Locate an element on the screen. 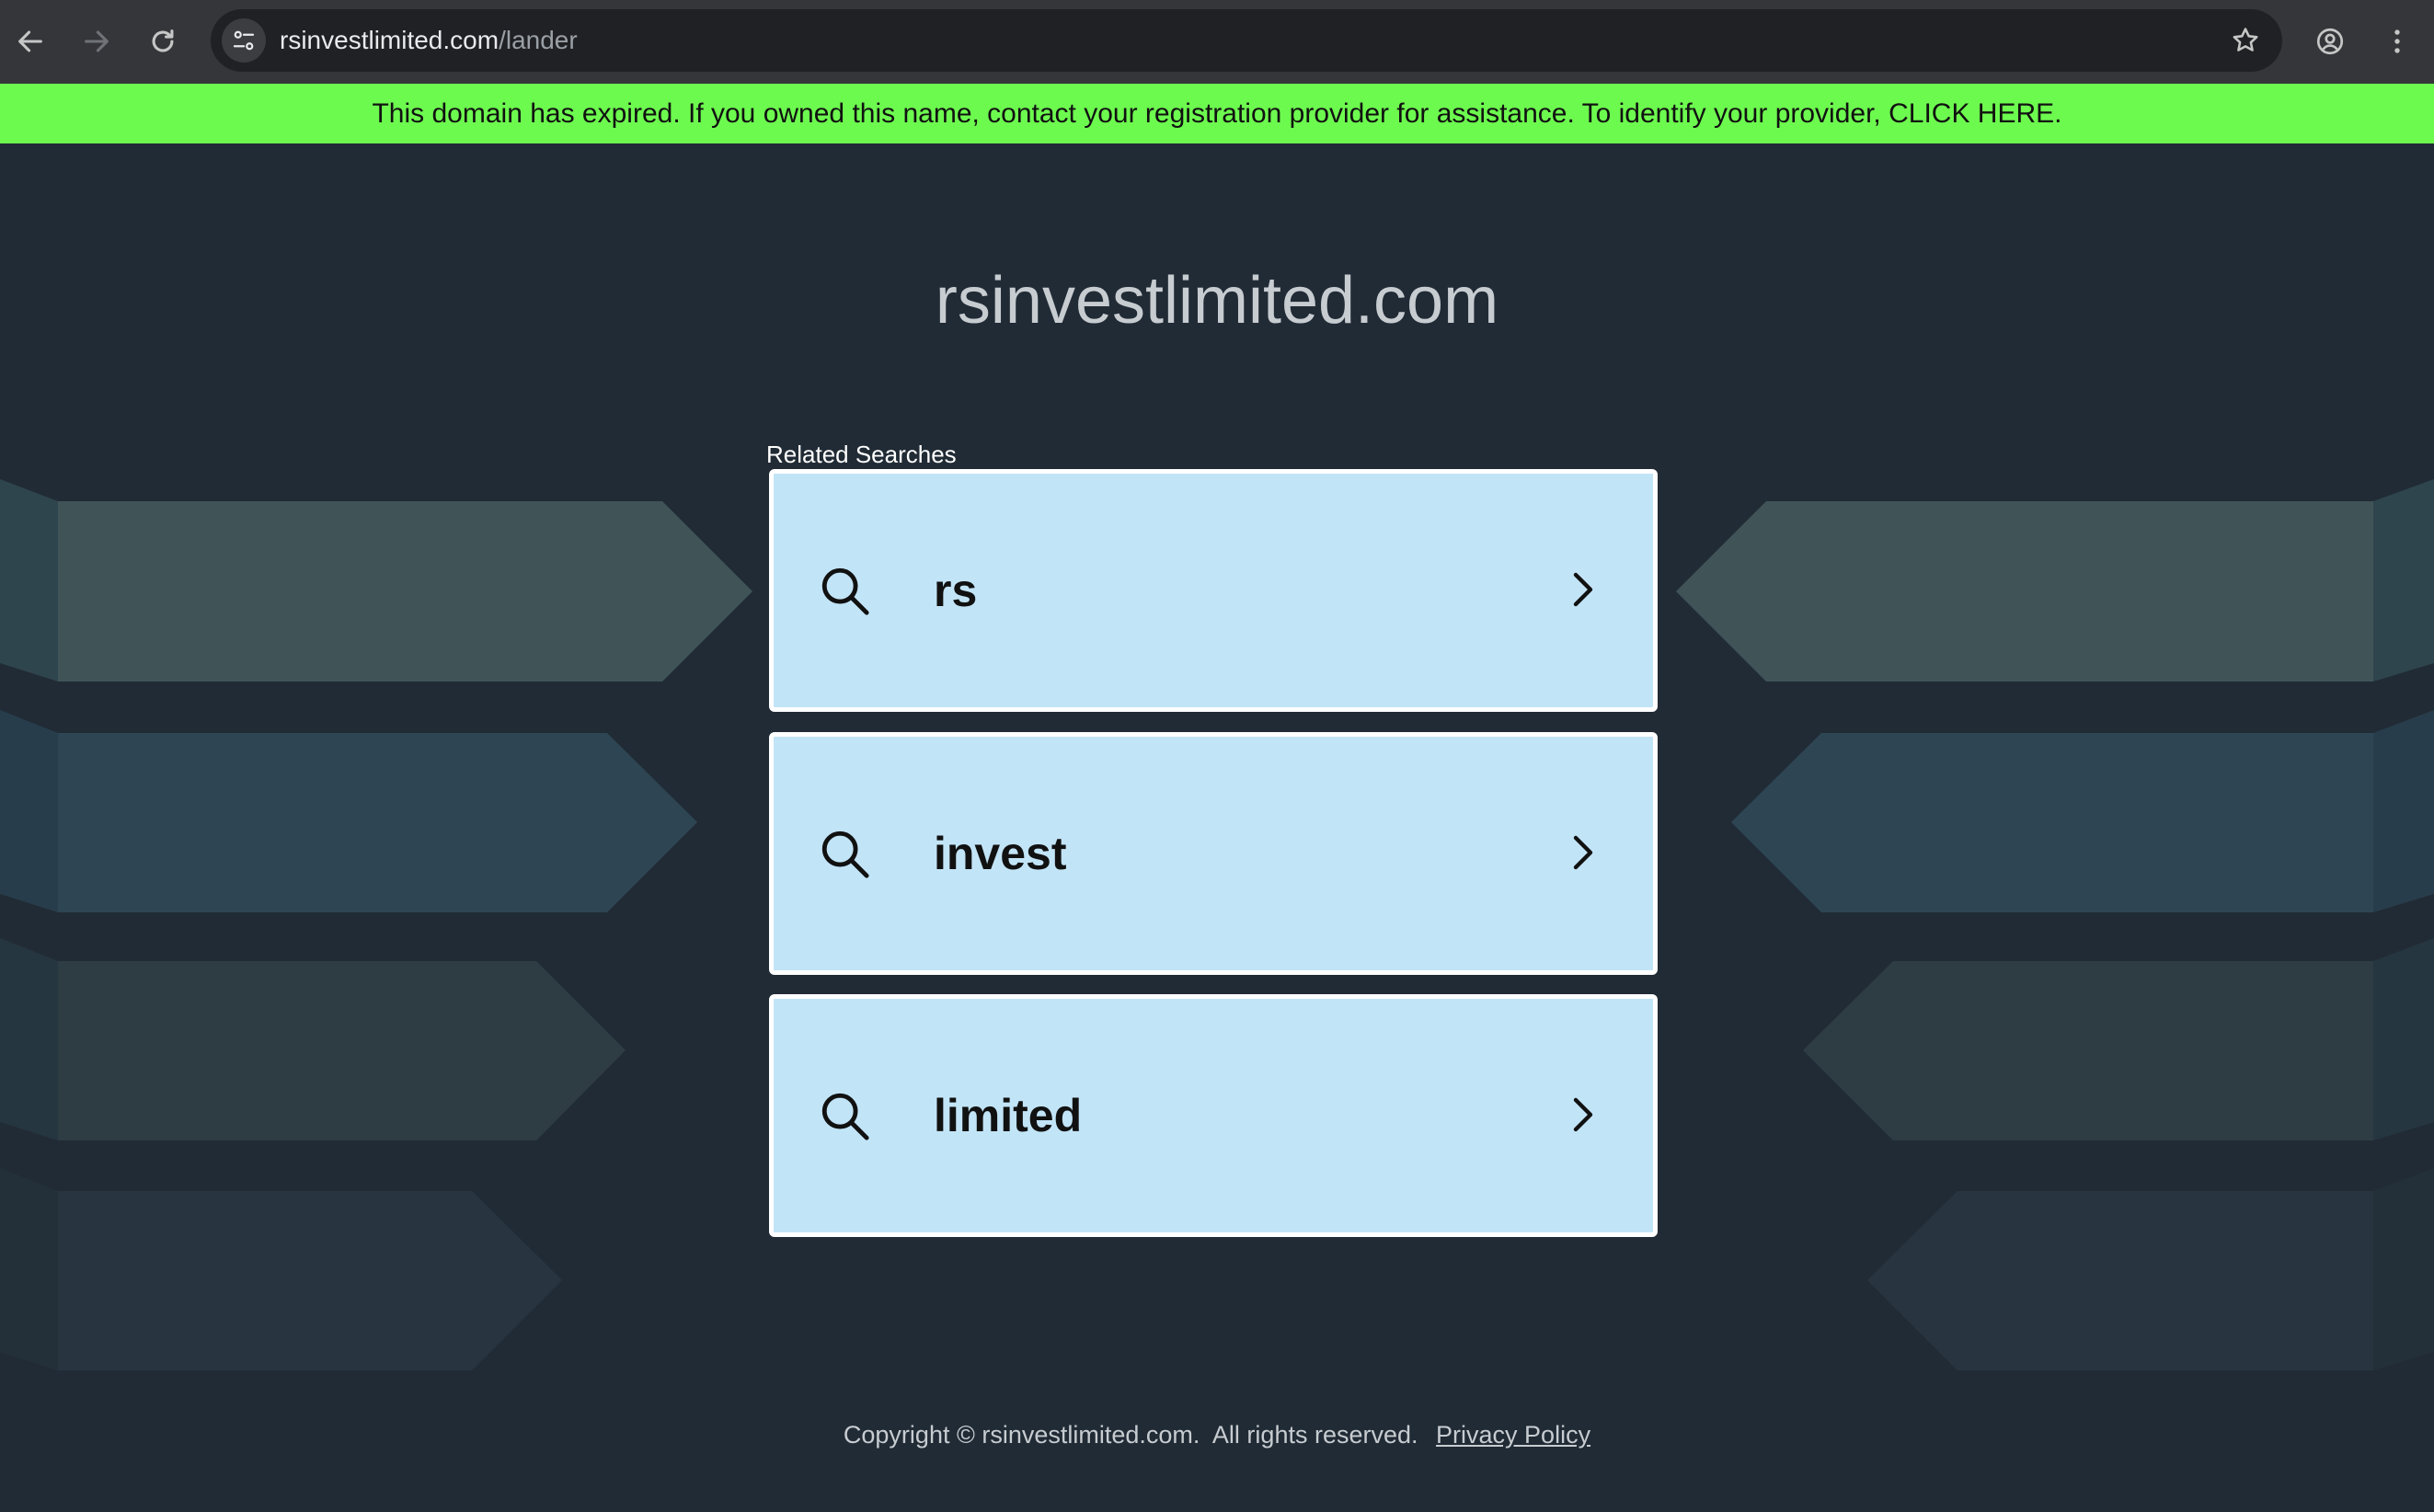 The width and height of the screenshot is (2434, 1512). star-icon is located at coordinates (2245, 40).